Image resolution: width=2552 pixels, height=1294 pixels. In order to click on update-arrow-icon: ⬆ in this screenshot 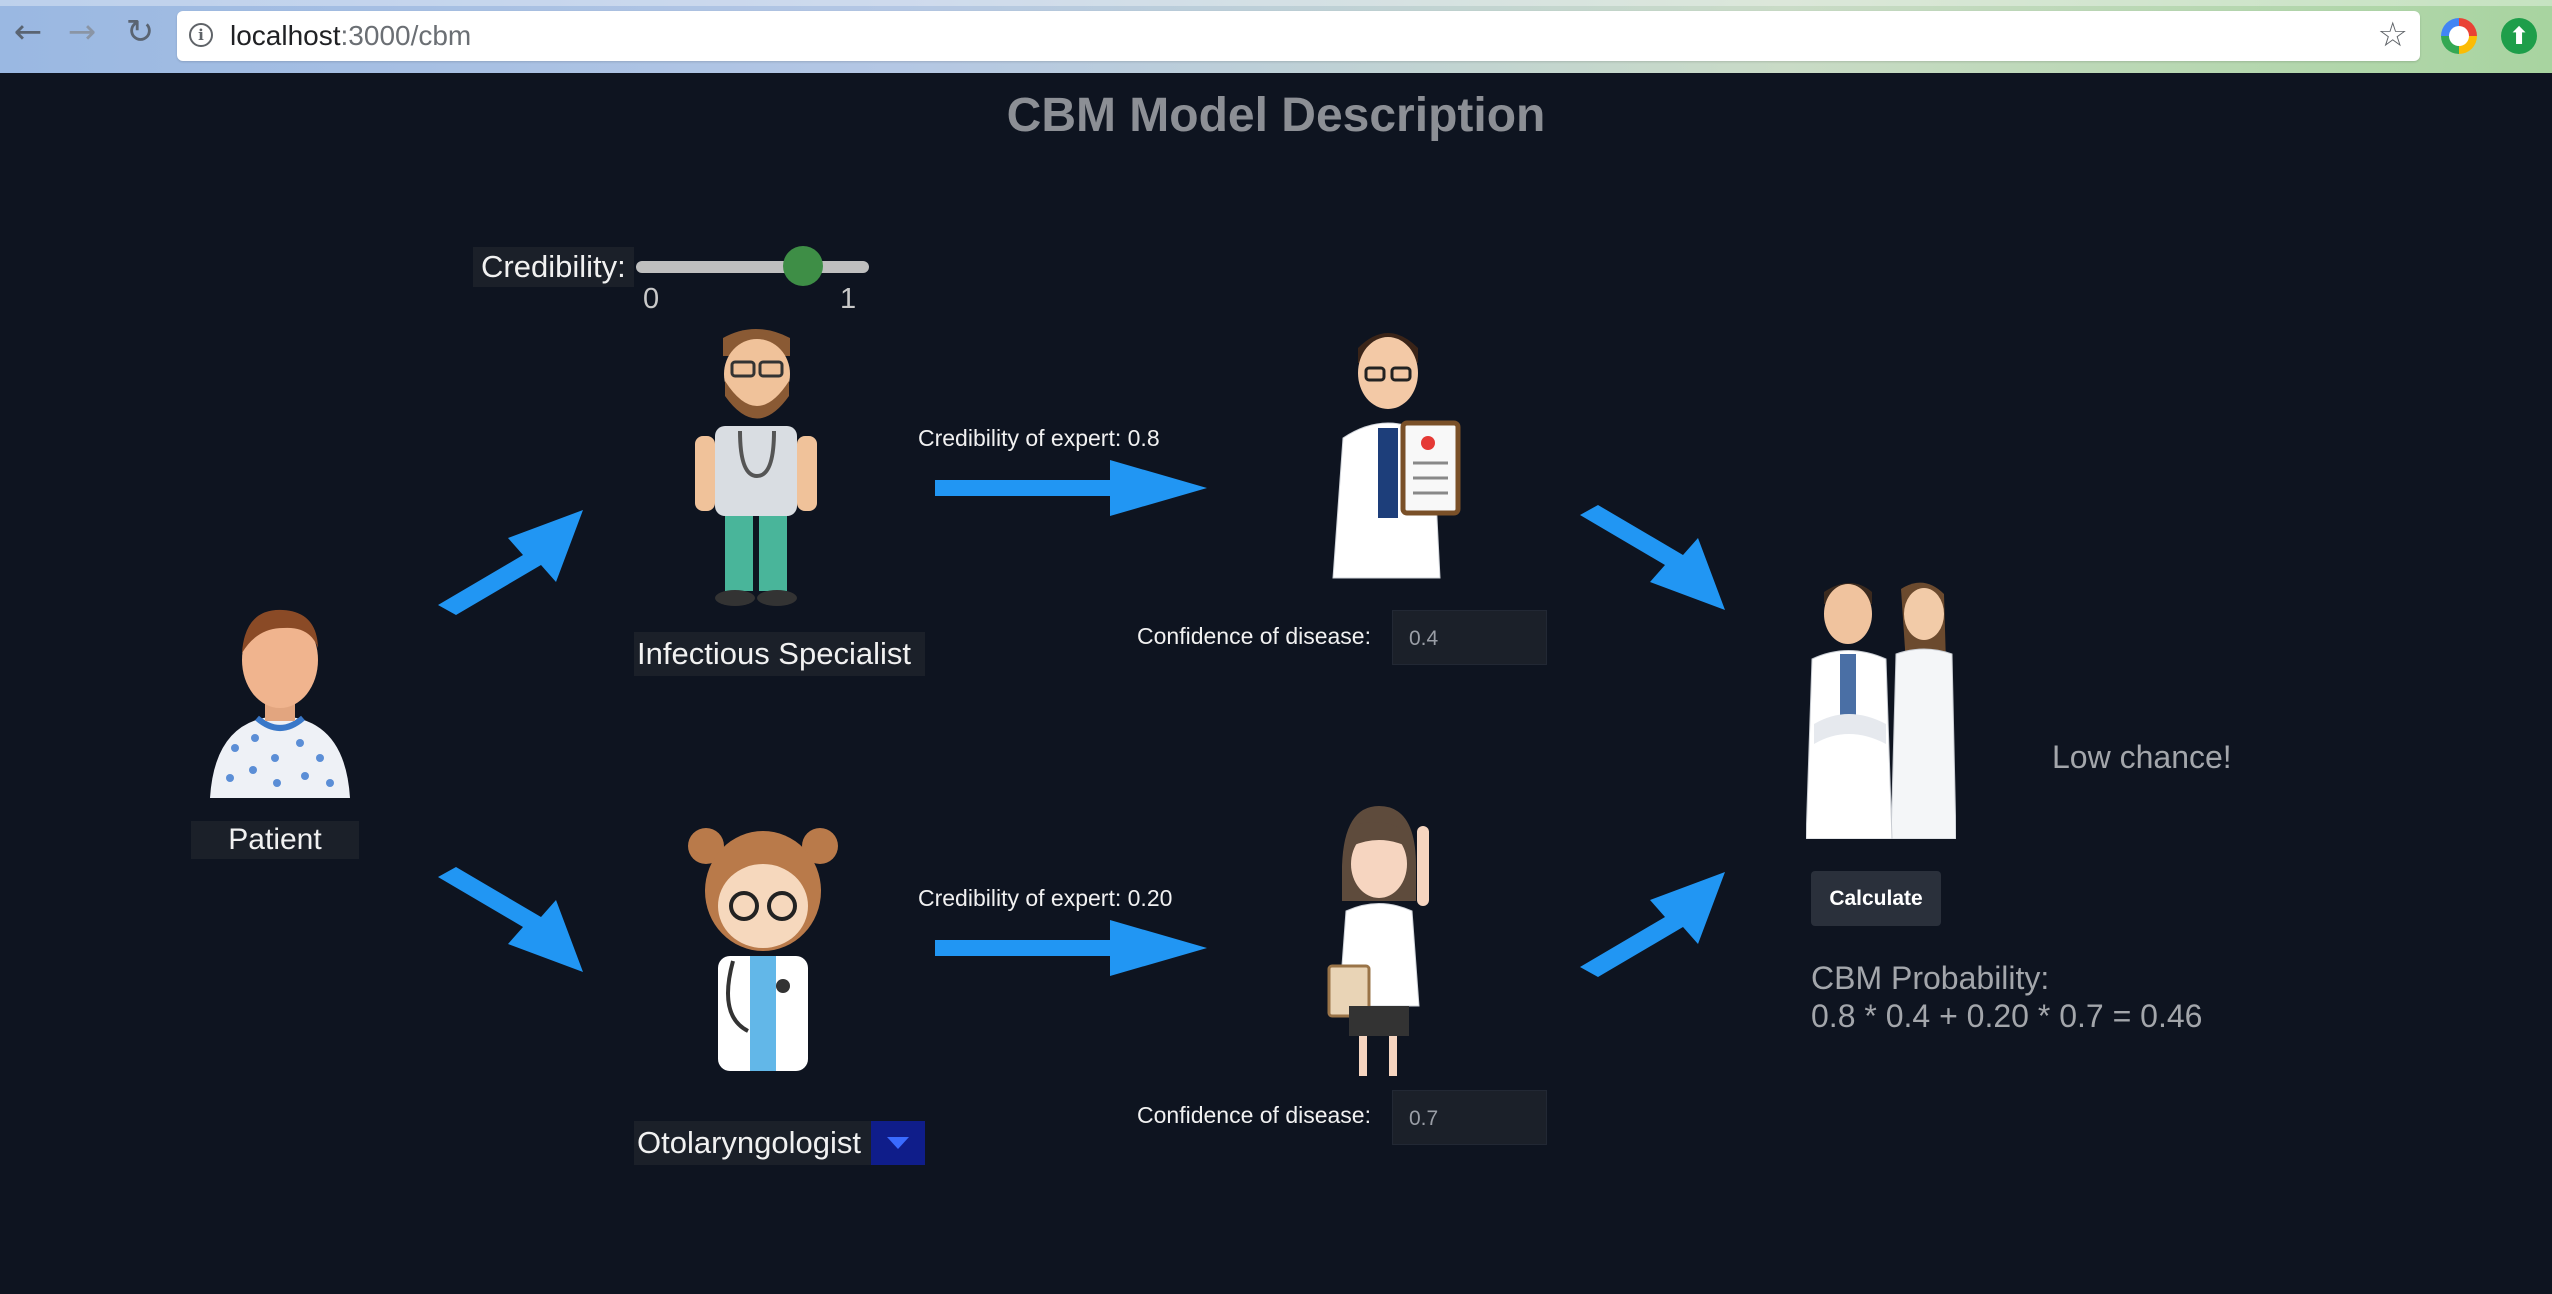, I will do `click(2519, 36)`.